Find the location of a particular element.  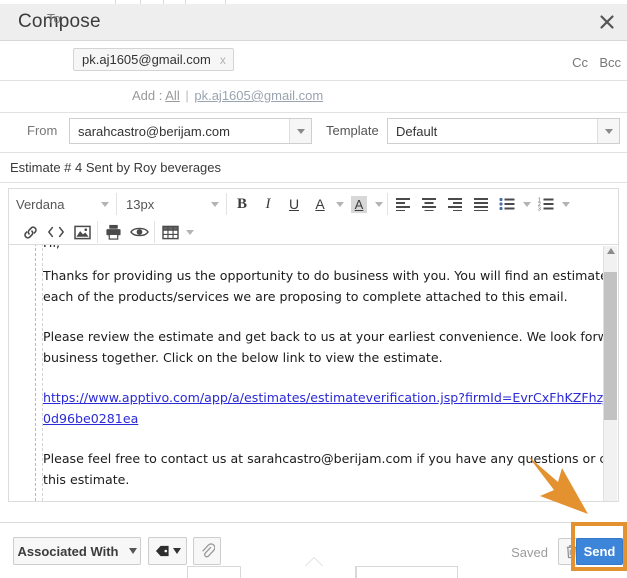

bottom-popover-middle is located at coordinates (298, 572).